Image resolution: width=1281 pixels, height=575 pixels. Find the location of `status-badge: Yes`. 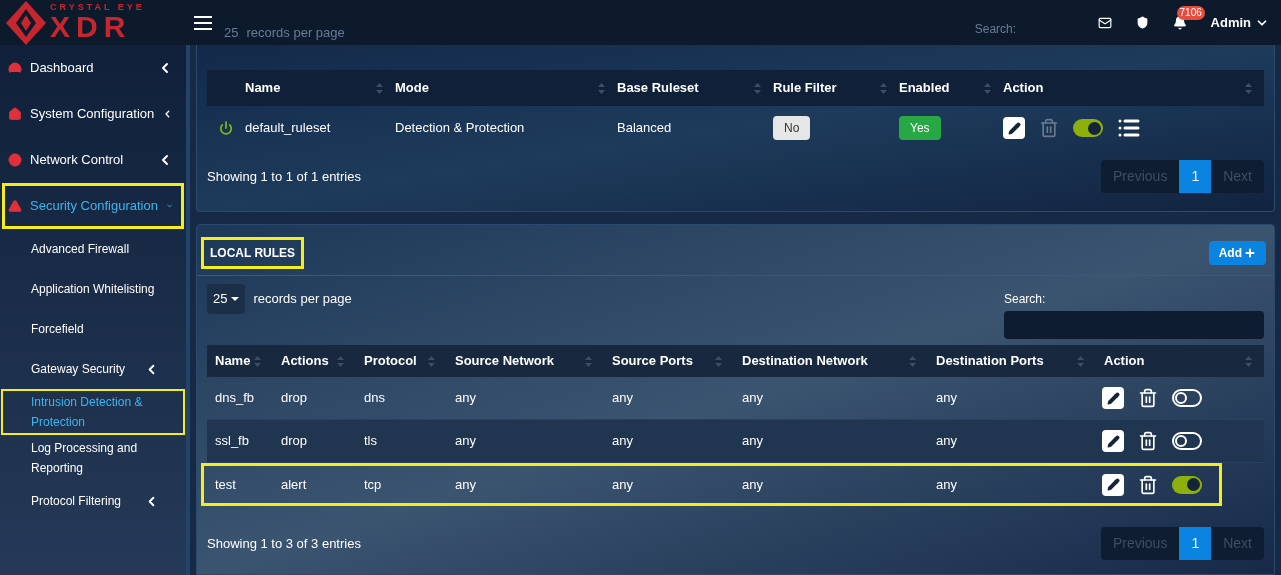

status-badge: Yes is located at coordinates (920, 128).